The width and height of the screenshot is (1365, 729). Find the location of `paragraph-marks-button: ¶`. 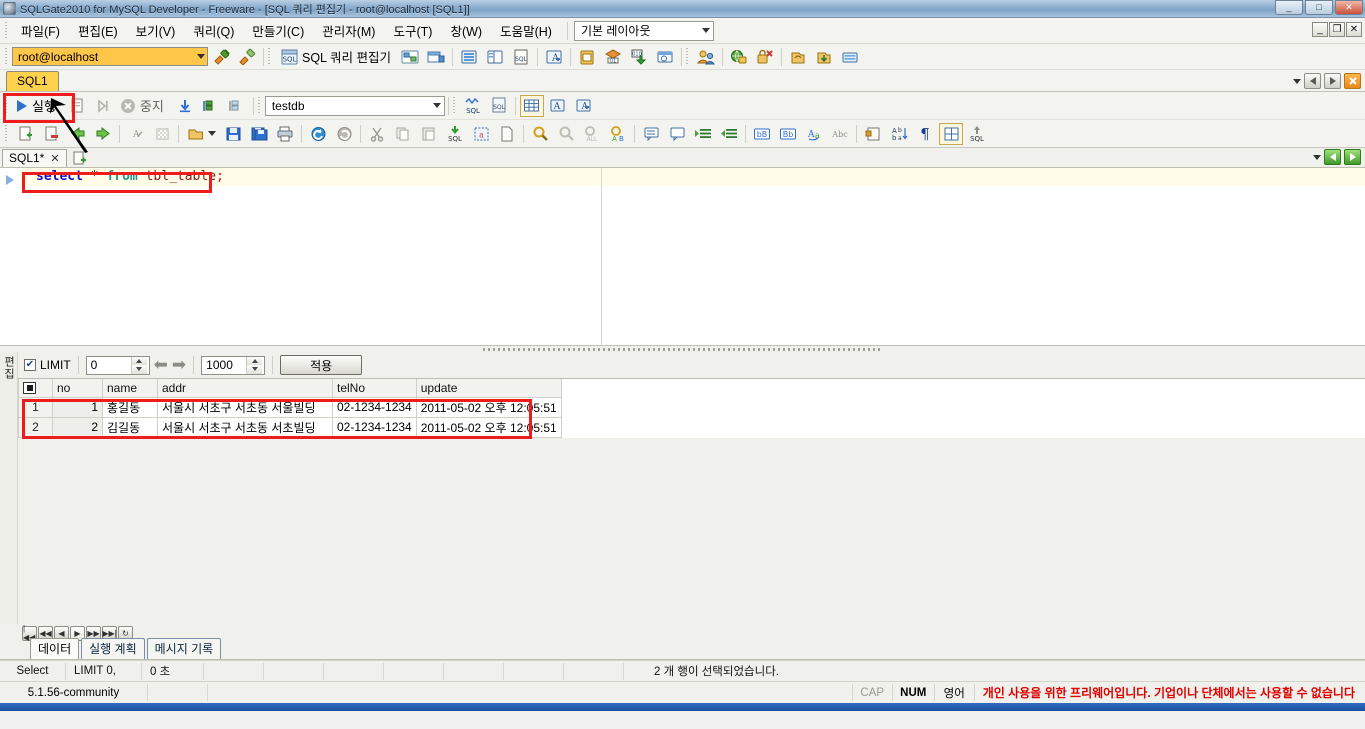

paragraph-marks-button: ¶ is located at coordinates (925, 134).